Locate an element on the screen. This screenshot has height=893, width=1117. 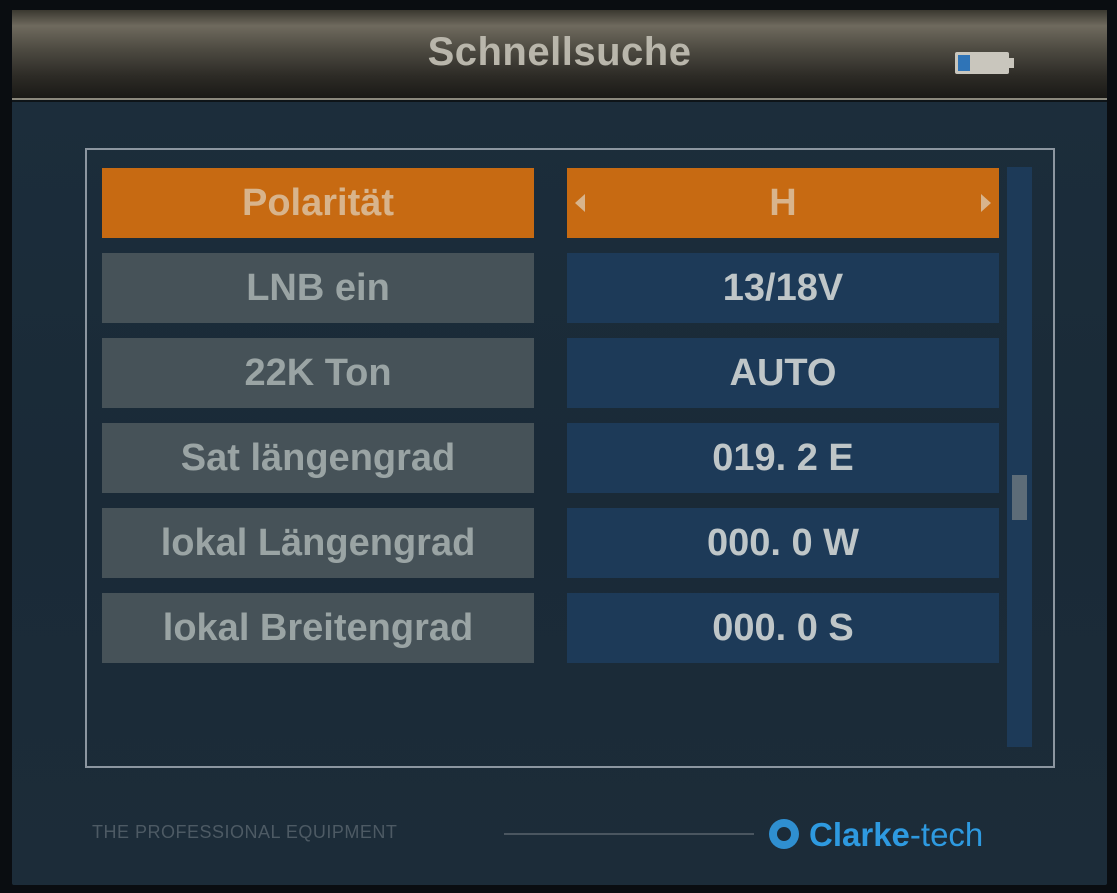
footer-divider is located at coordinates (629, 834).